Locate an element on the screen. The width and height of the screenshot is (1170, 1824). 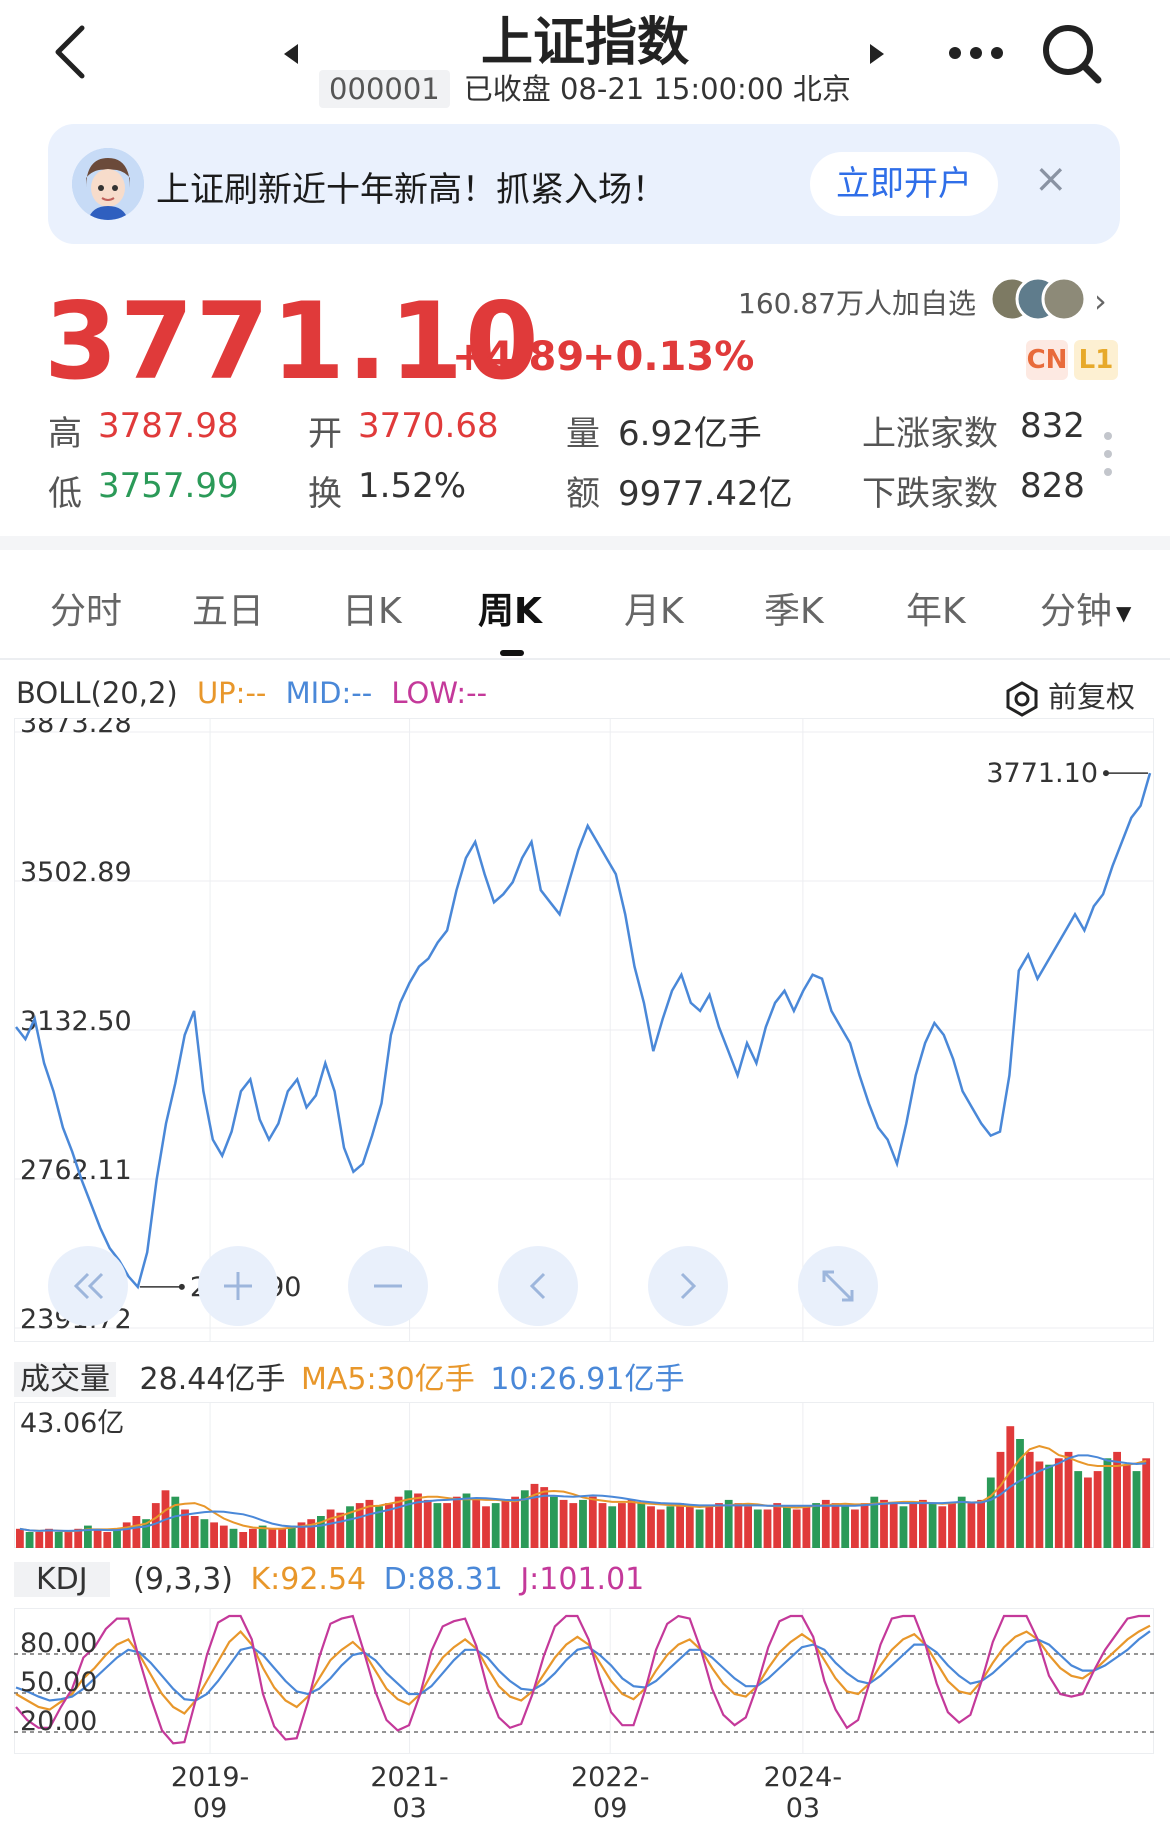
promo-banner: 上证刷新近十年新高！抓紧入场！ 立即开户 × is located at coordinates (584, 184).